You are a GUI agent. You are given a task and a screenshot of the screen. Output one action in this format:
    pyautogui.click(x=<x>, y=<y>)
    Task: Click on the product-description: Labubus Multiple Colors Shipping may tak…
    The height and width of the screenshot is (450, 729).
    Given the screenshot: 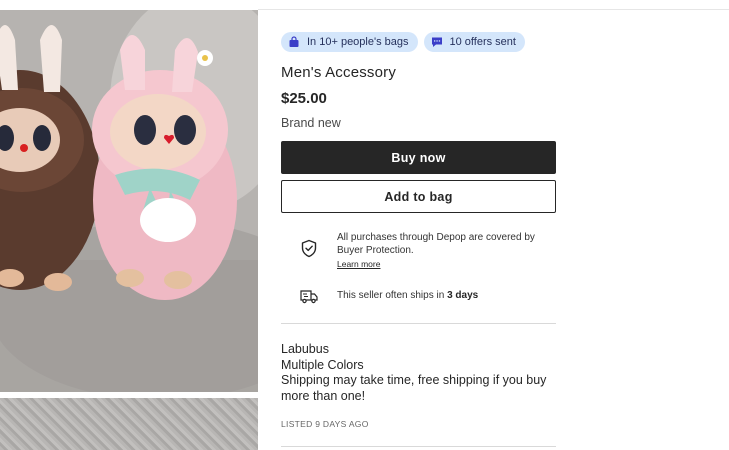 What is the action you would take?
    pyautogui.click(x=418, y=373)
    